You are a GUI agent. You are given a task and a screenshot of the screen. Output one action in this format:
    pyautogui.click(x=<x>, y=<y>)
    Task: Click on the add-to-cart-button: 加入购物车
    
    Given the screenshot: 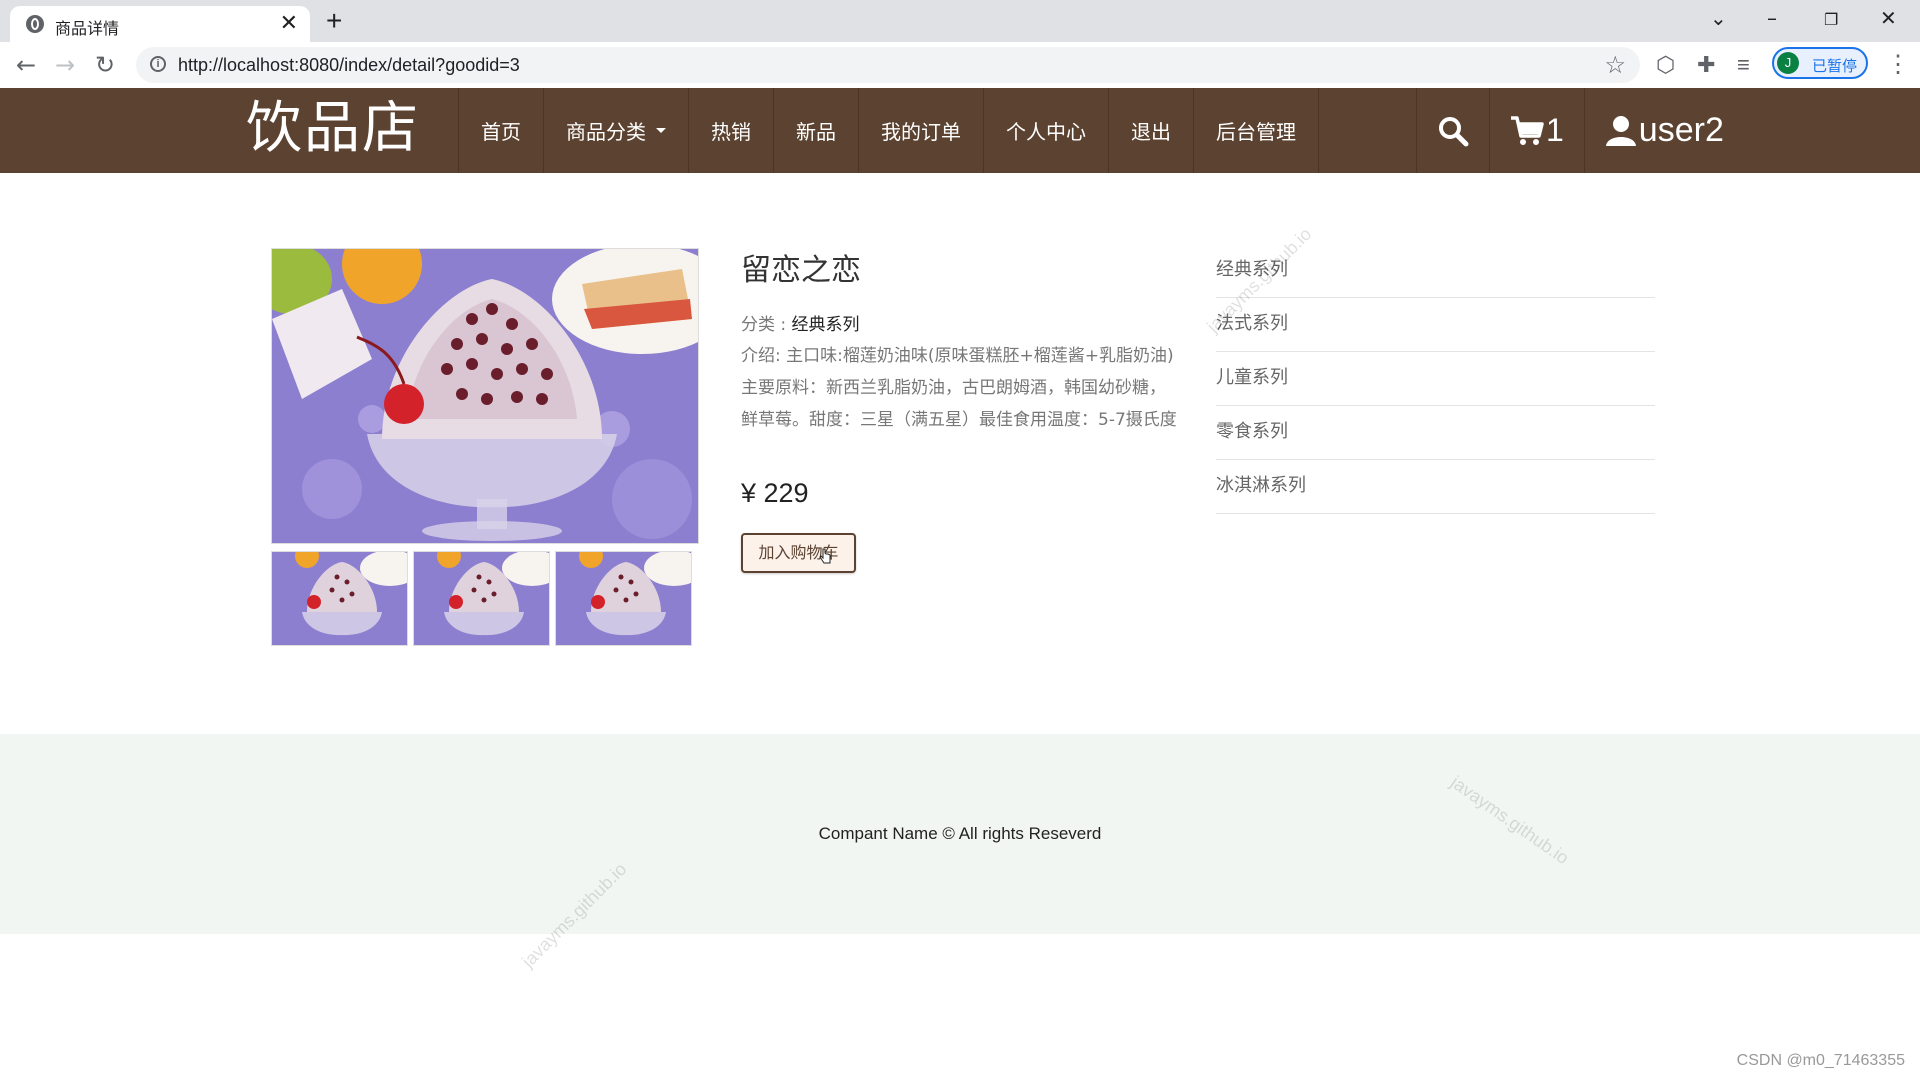 What is the action you would take?
    pyautogui.click(x=798, y=553)
    